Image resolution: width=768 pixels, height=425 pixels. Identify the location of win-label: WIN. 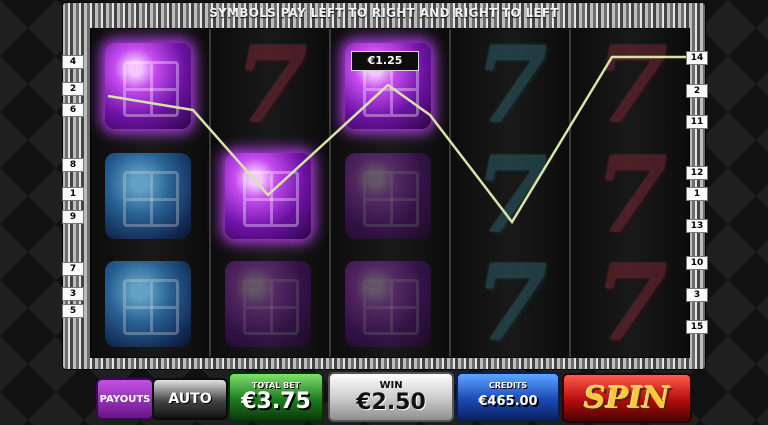
(391, 385).